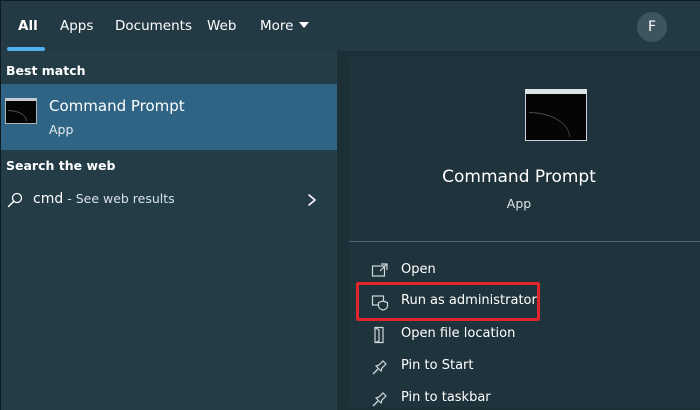  I want to click on web-search-result: cmd - See web results, so click(169, 200).